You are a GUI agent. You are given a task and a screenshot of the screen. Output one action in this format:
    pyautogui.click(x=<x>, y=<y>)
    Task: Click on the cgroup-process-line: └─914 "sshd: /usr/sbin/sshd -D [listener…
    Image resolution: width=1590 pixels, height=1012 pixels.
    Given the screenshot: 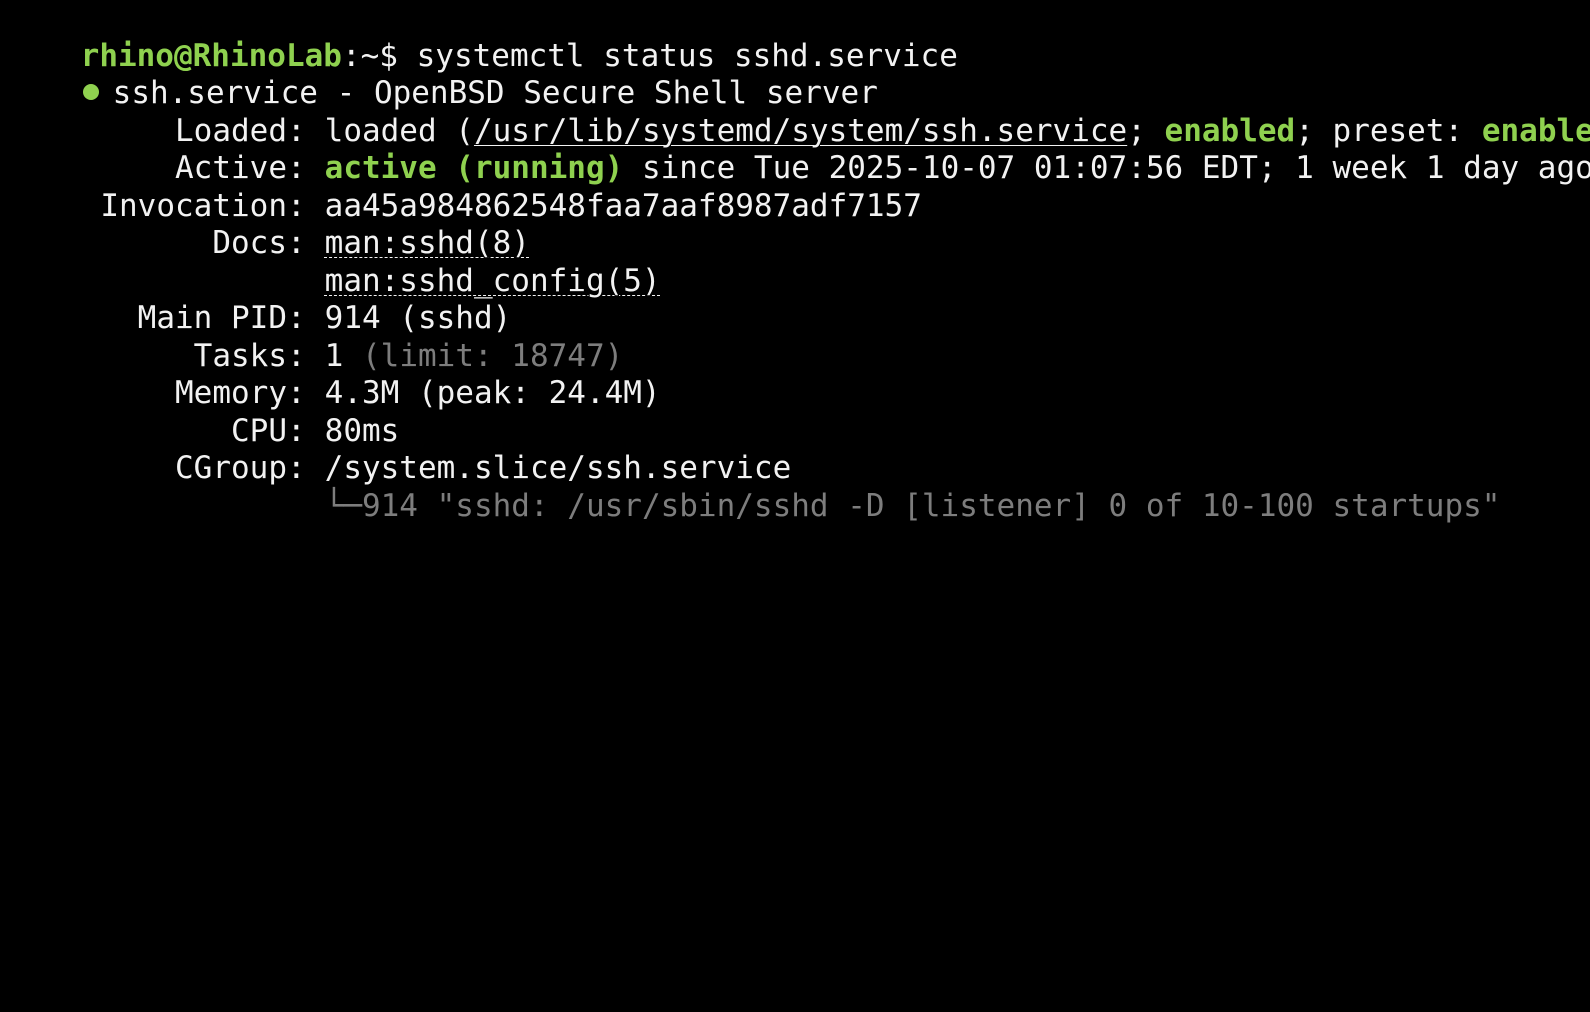 What is the action you would take?
    pyautogui.click(x=754, y=487)
    